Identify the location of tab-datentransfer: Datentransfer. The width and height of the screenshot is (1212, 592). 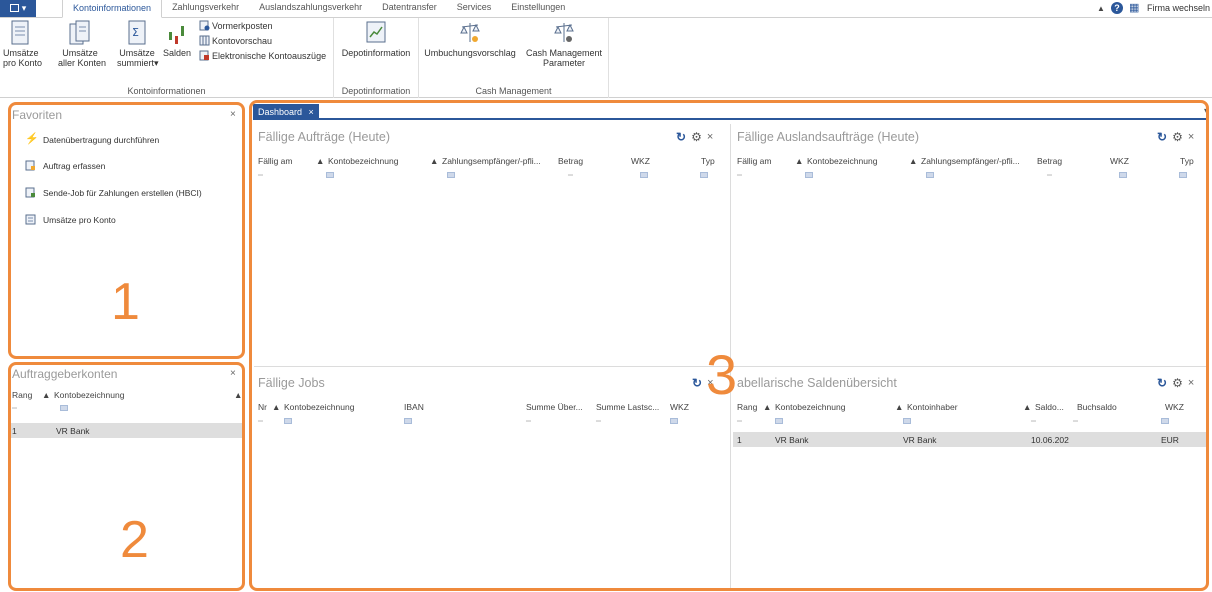
(409, 8).